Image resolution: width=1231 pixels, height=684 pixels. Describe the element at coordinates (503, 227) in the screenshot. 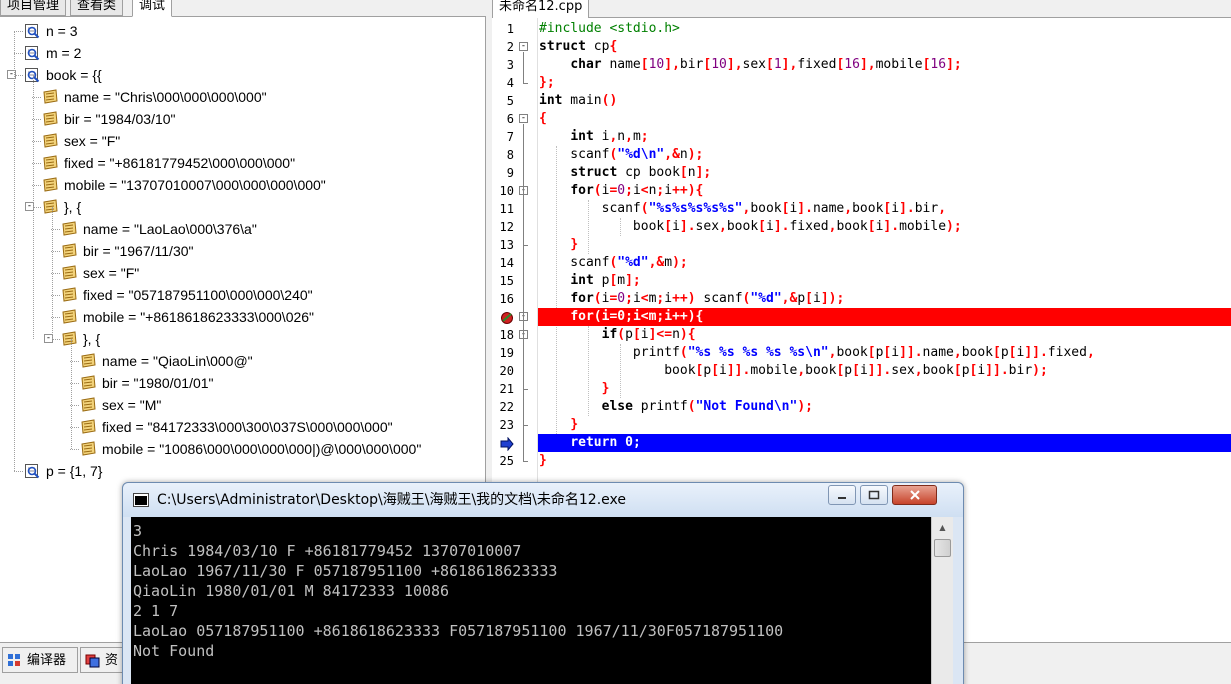

I see `line-number: 12` at that location.